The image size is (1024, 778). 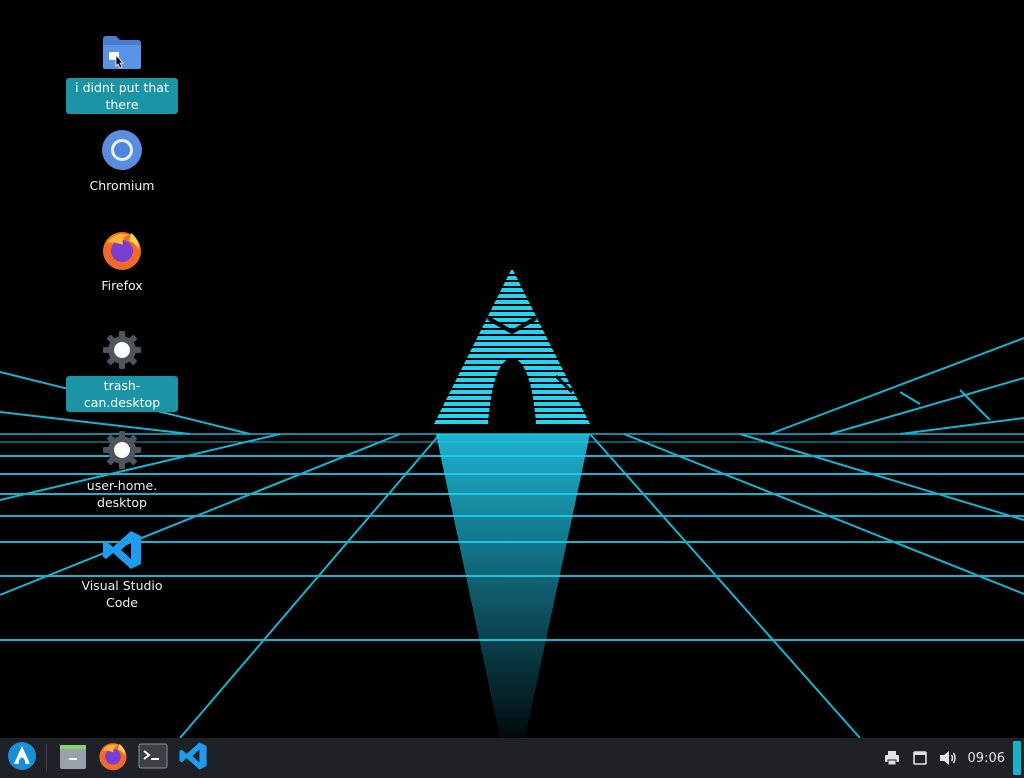 I want to click on taskbar: 09:06, so click(x=512, y=758).